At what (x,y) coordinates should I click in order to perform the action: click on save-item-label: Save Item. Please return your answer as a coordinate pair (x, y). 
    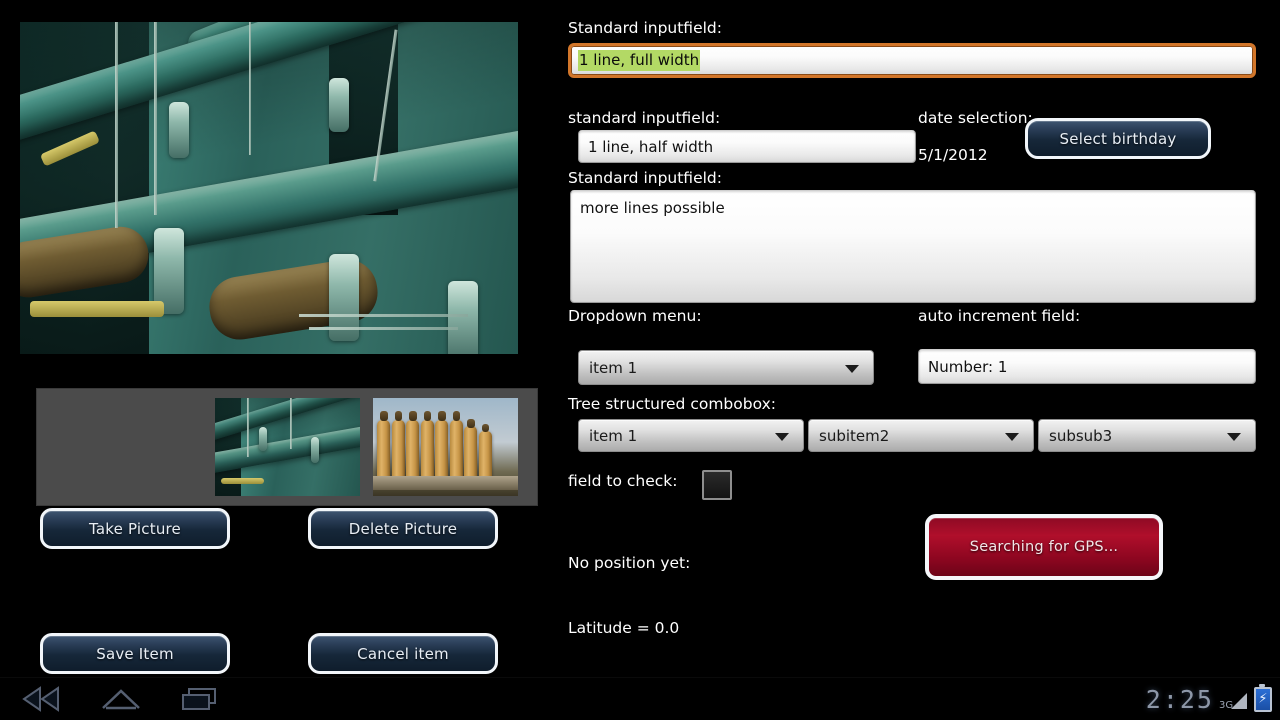
    Looking at the image, I should click on (135, 653).